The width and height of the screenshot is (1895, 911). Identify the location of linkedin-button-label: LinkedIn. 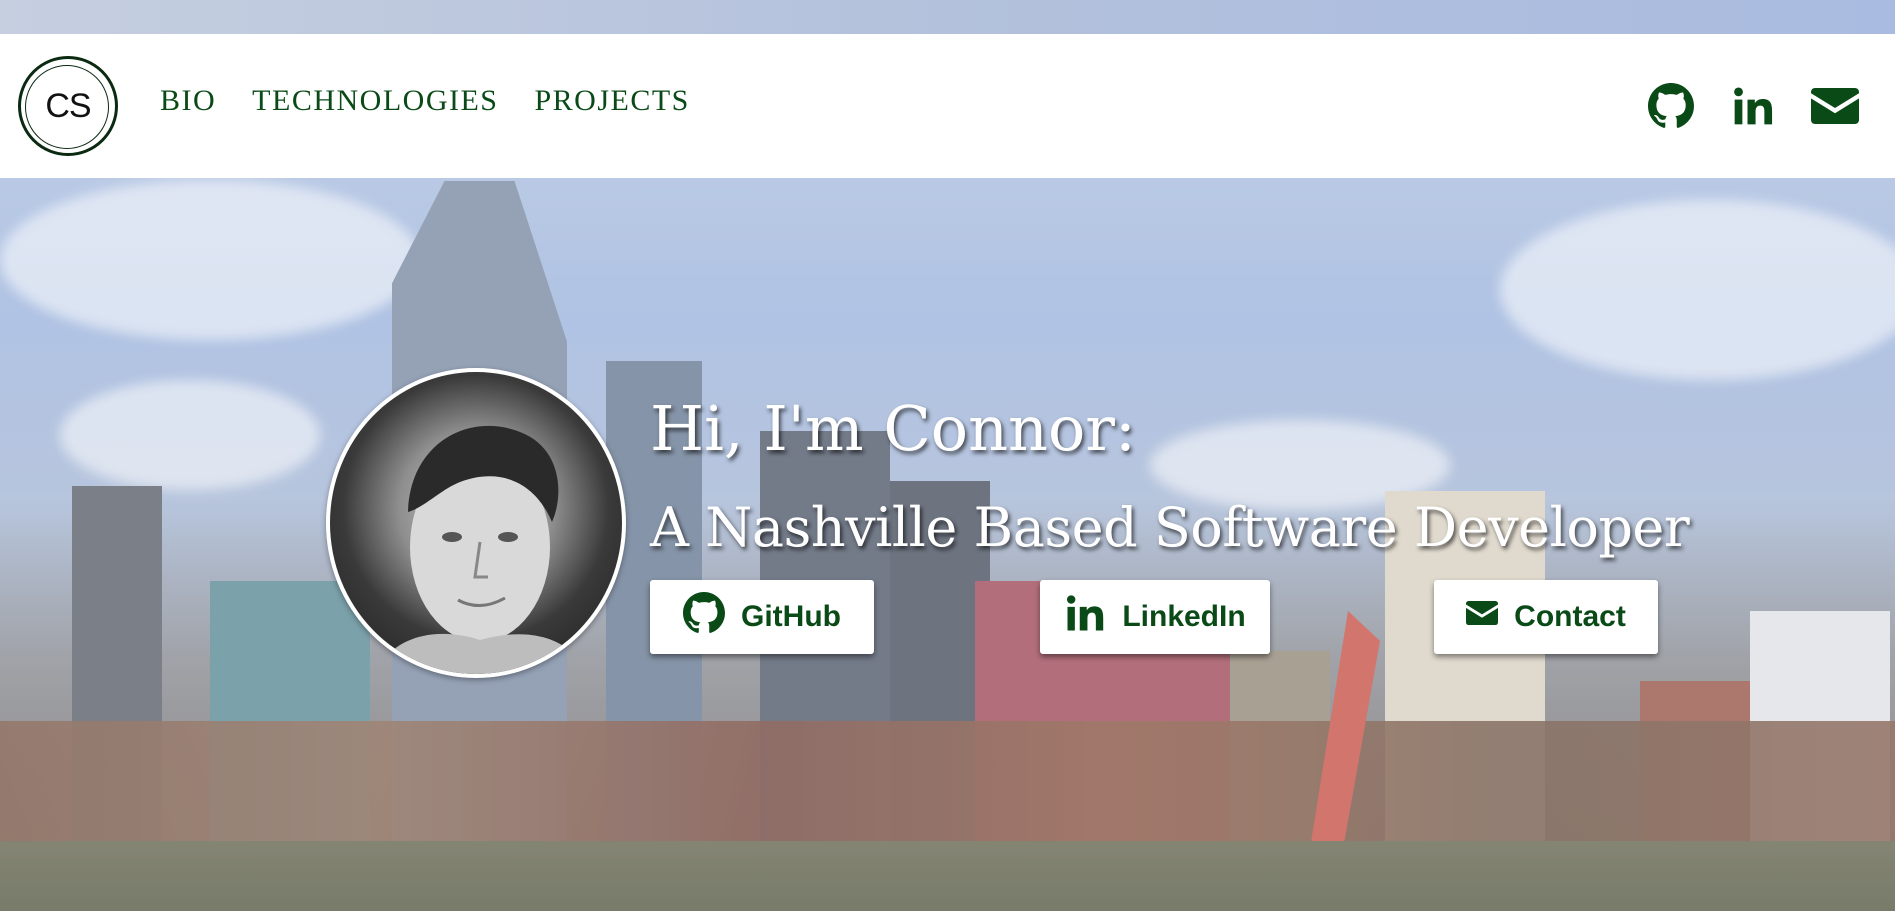
(1184, 616).